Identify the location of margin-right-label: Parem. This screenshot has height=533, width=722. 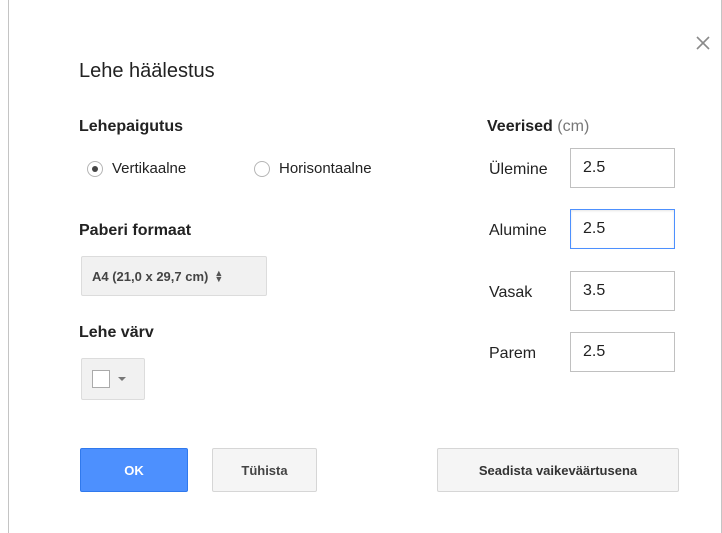
(513, 353).